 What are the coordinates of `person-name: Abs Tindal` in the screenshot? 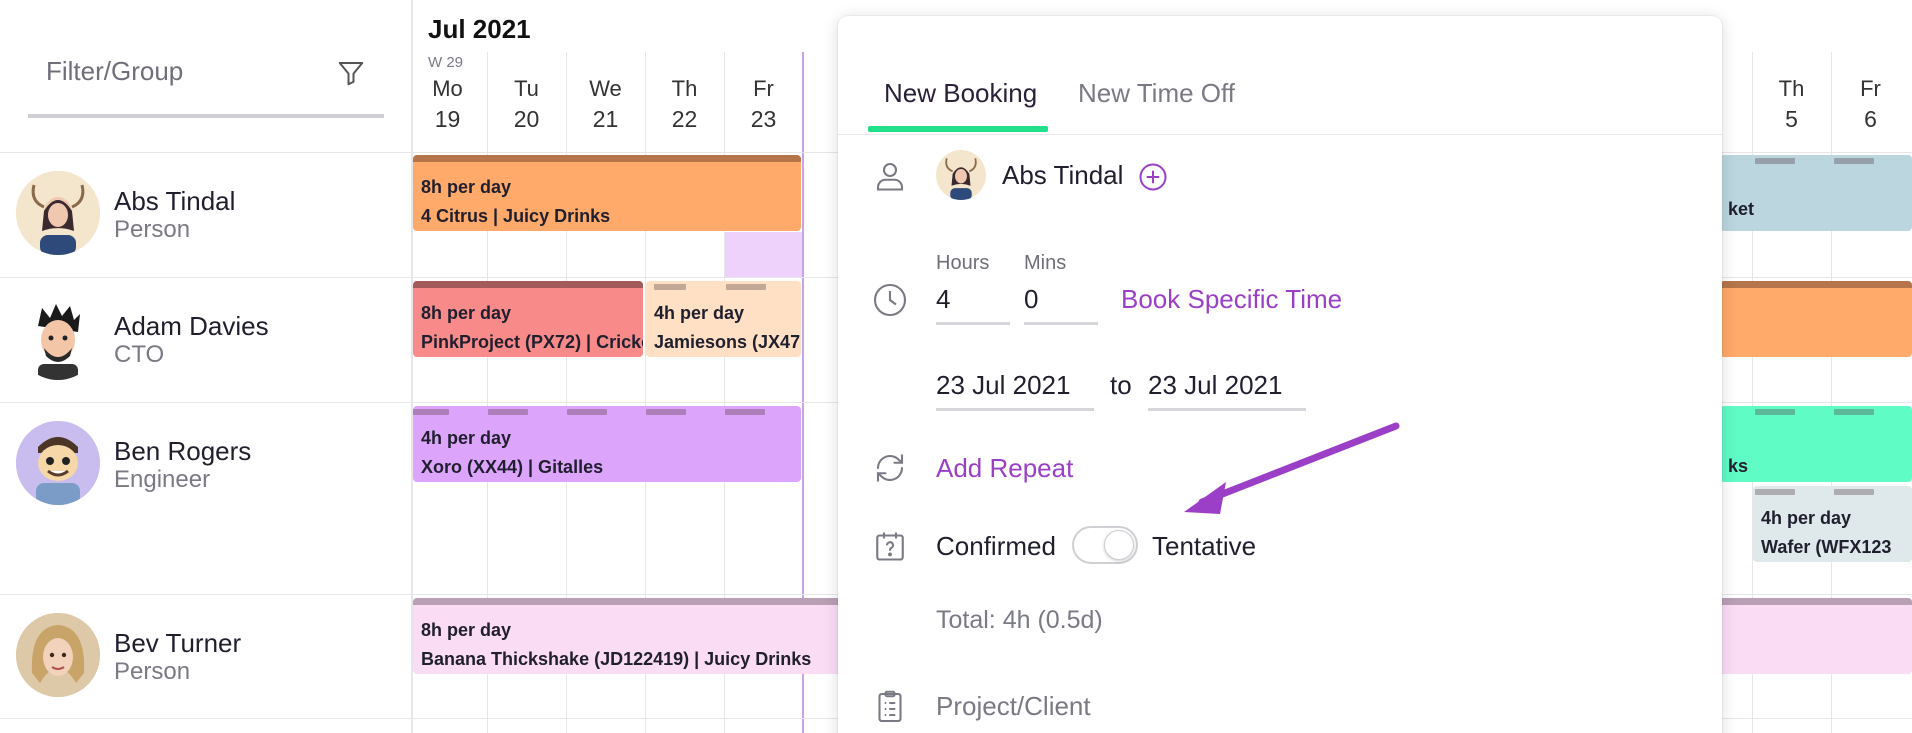 It's located at (174, 201).